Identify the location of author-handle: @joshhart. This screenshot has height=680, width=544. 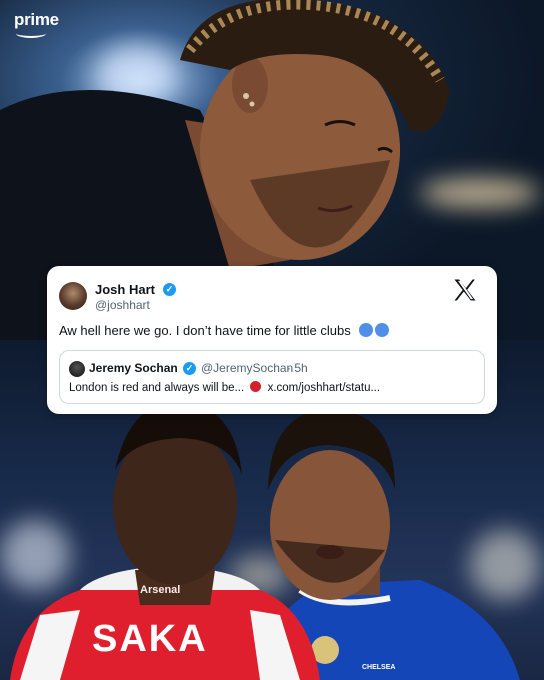
(122, 305).